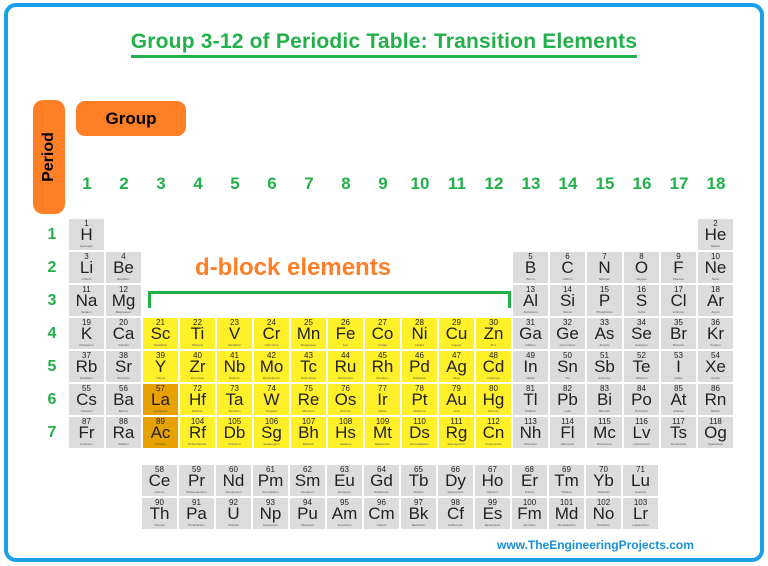 Image resolution: width=768 pixels, height=566 pixels. I want to click on element-symbol: Gd, so click(381, 480).